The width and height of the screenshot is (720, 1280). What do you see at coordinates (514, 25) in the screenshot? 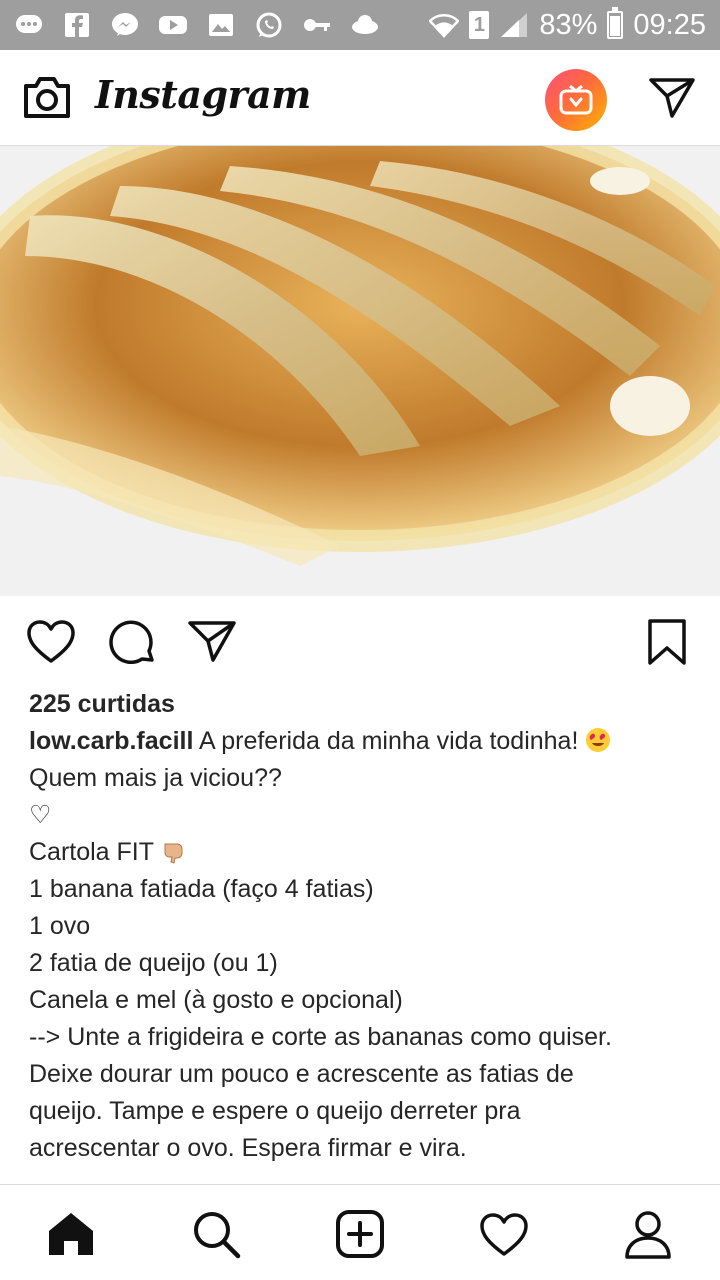
I see `signal-icon` at bounding box center [514, 25].